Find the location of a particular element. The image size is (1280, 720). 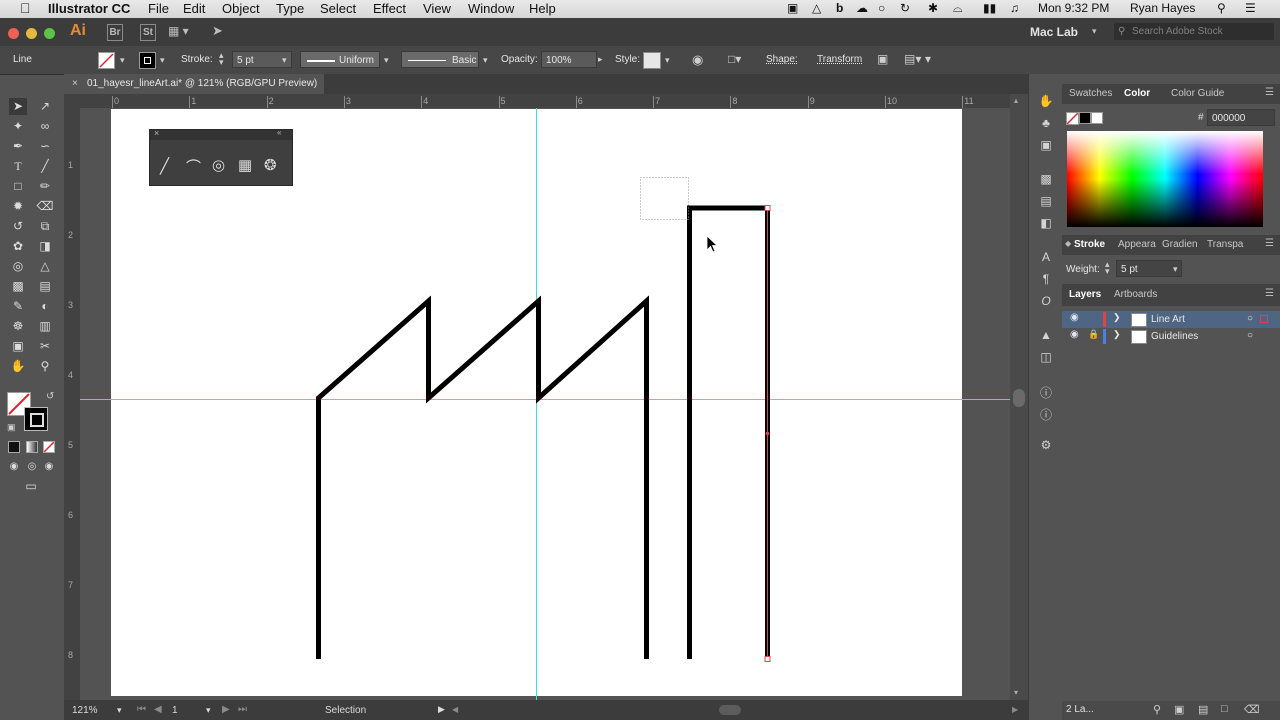

settings-panel-icon: ⚙ is located at coordinates (1046, 446).